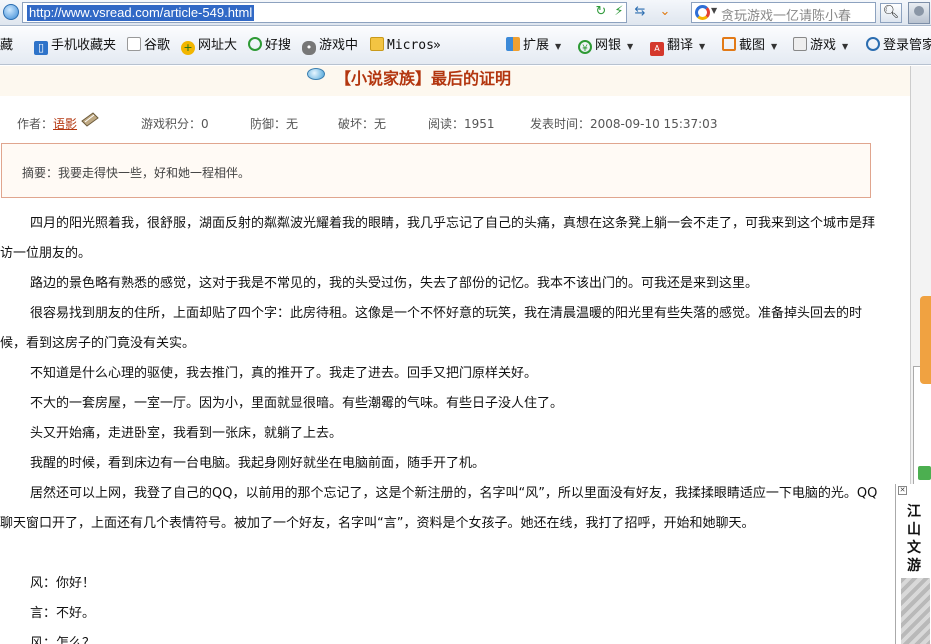  I want to click on published-meta: 发表时间：2008-09-10 15:37:03, so click(624, 124).